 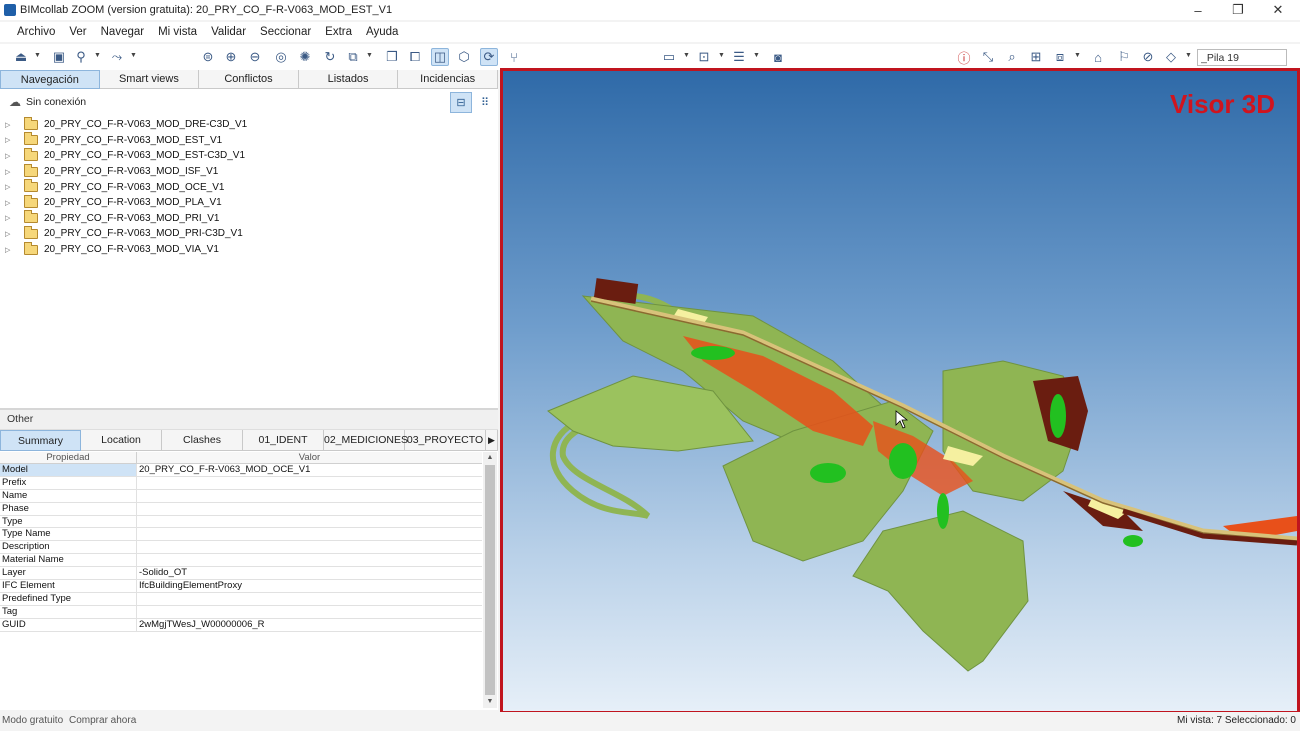 What do you see at coordinates (490, 702) in the screenshot?
I see `scroll-down-icon: ▼` at bounding box center [490, 702].